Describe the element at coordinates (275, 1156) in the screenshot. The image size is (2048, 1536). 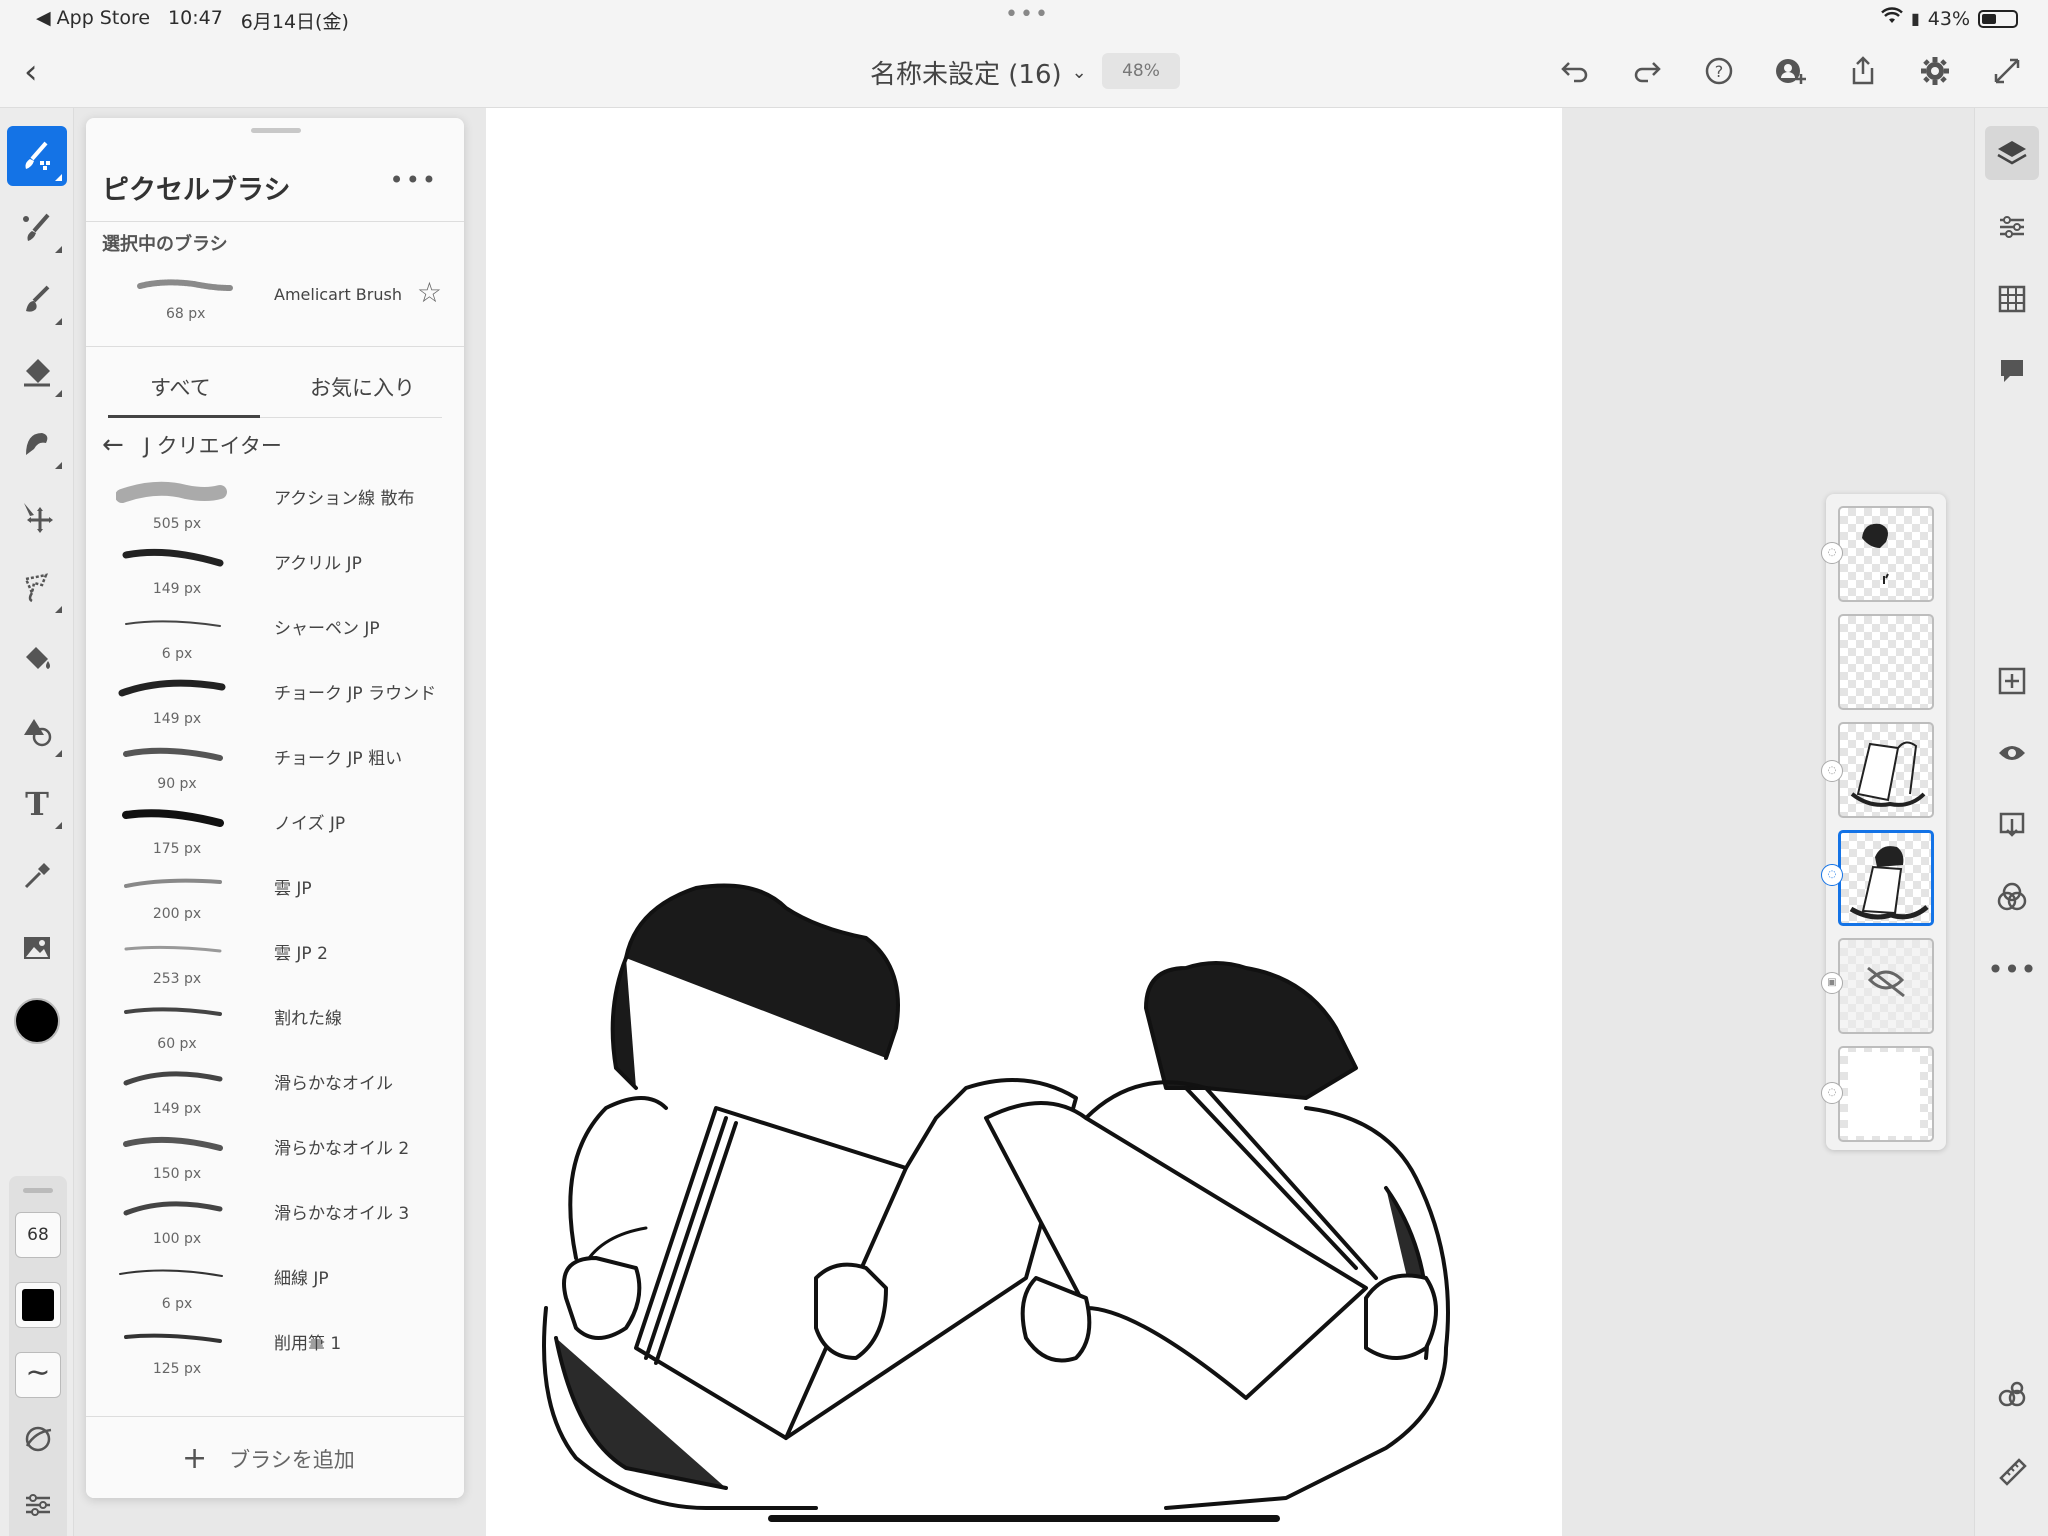
I see `brush-list-item: 150 px 滑らかなオイル 2` at that location.